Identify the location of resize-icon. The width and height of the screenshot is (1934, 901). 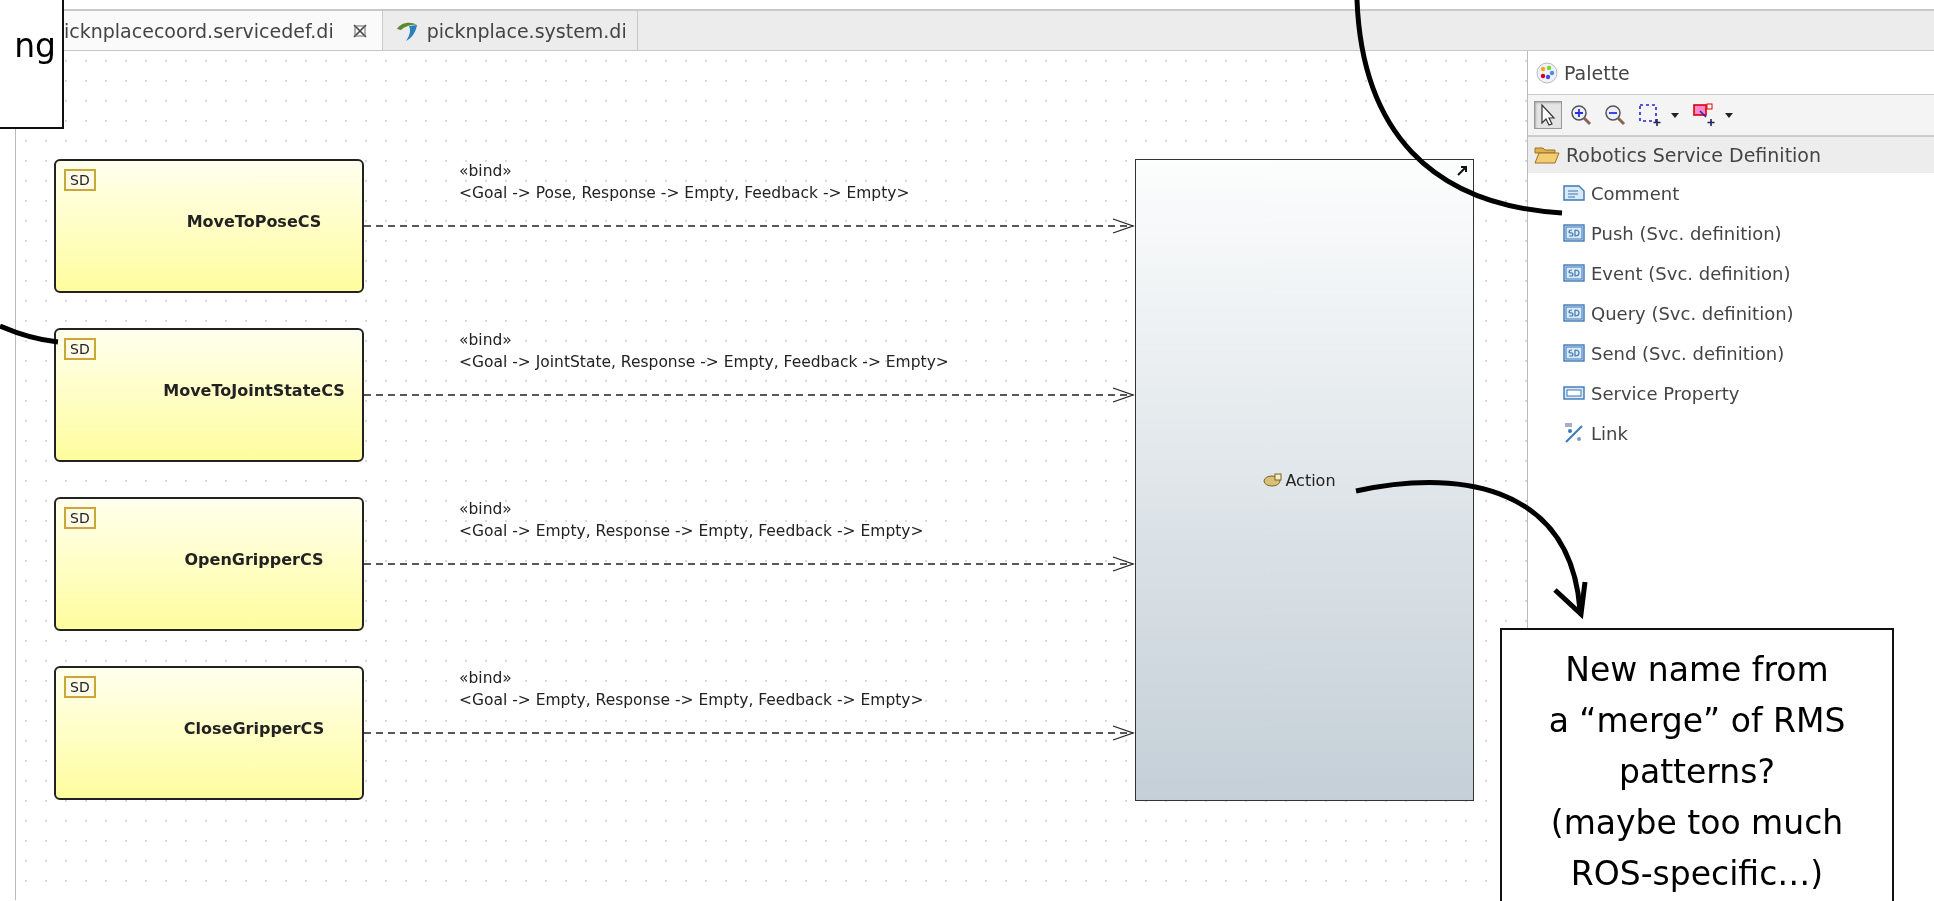
(1462, 171).